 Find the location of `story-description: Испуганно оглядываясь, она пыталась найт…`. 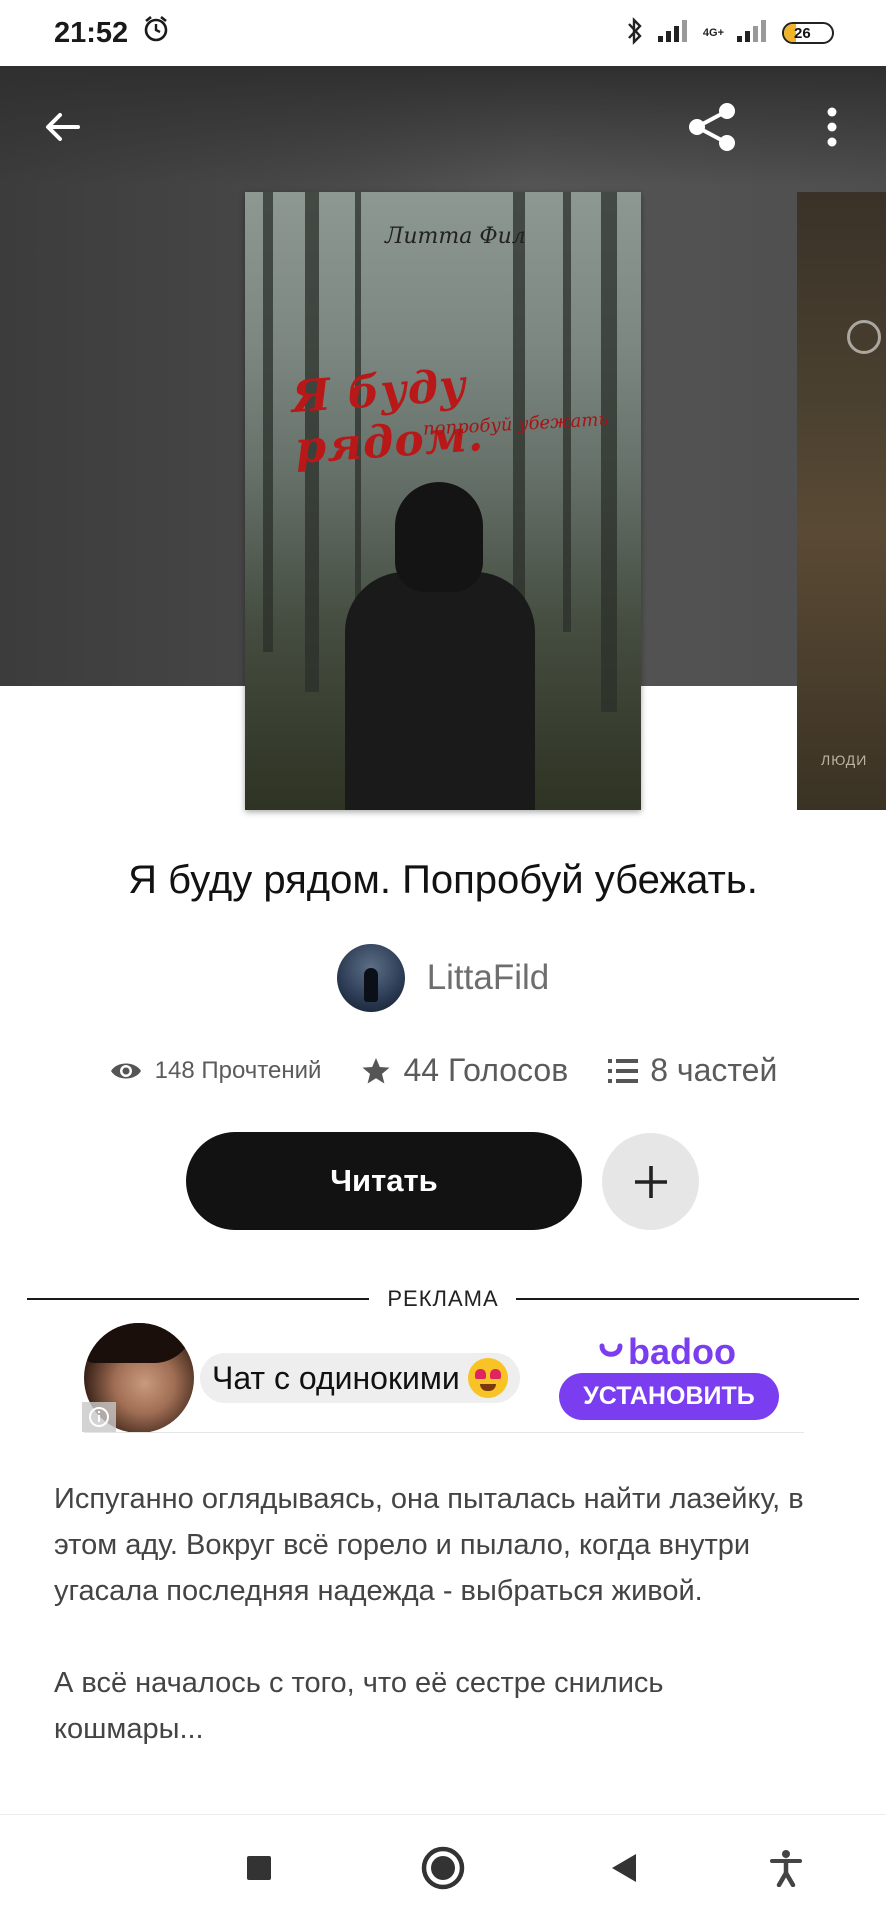

story-description: Испуганно оглядываясь, она пыталась найт… is located at coordinates (434, 1637).